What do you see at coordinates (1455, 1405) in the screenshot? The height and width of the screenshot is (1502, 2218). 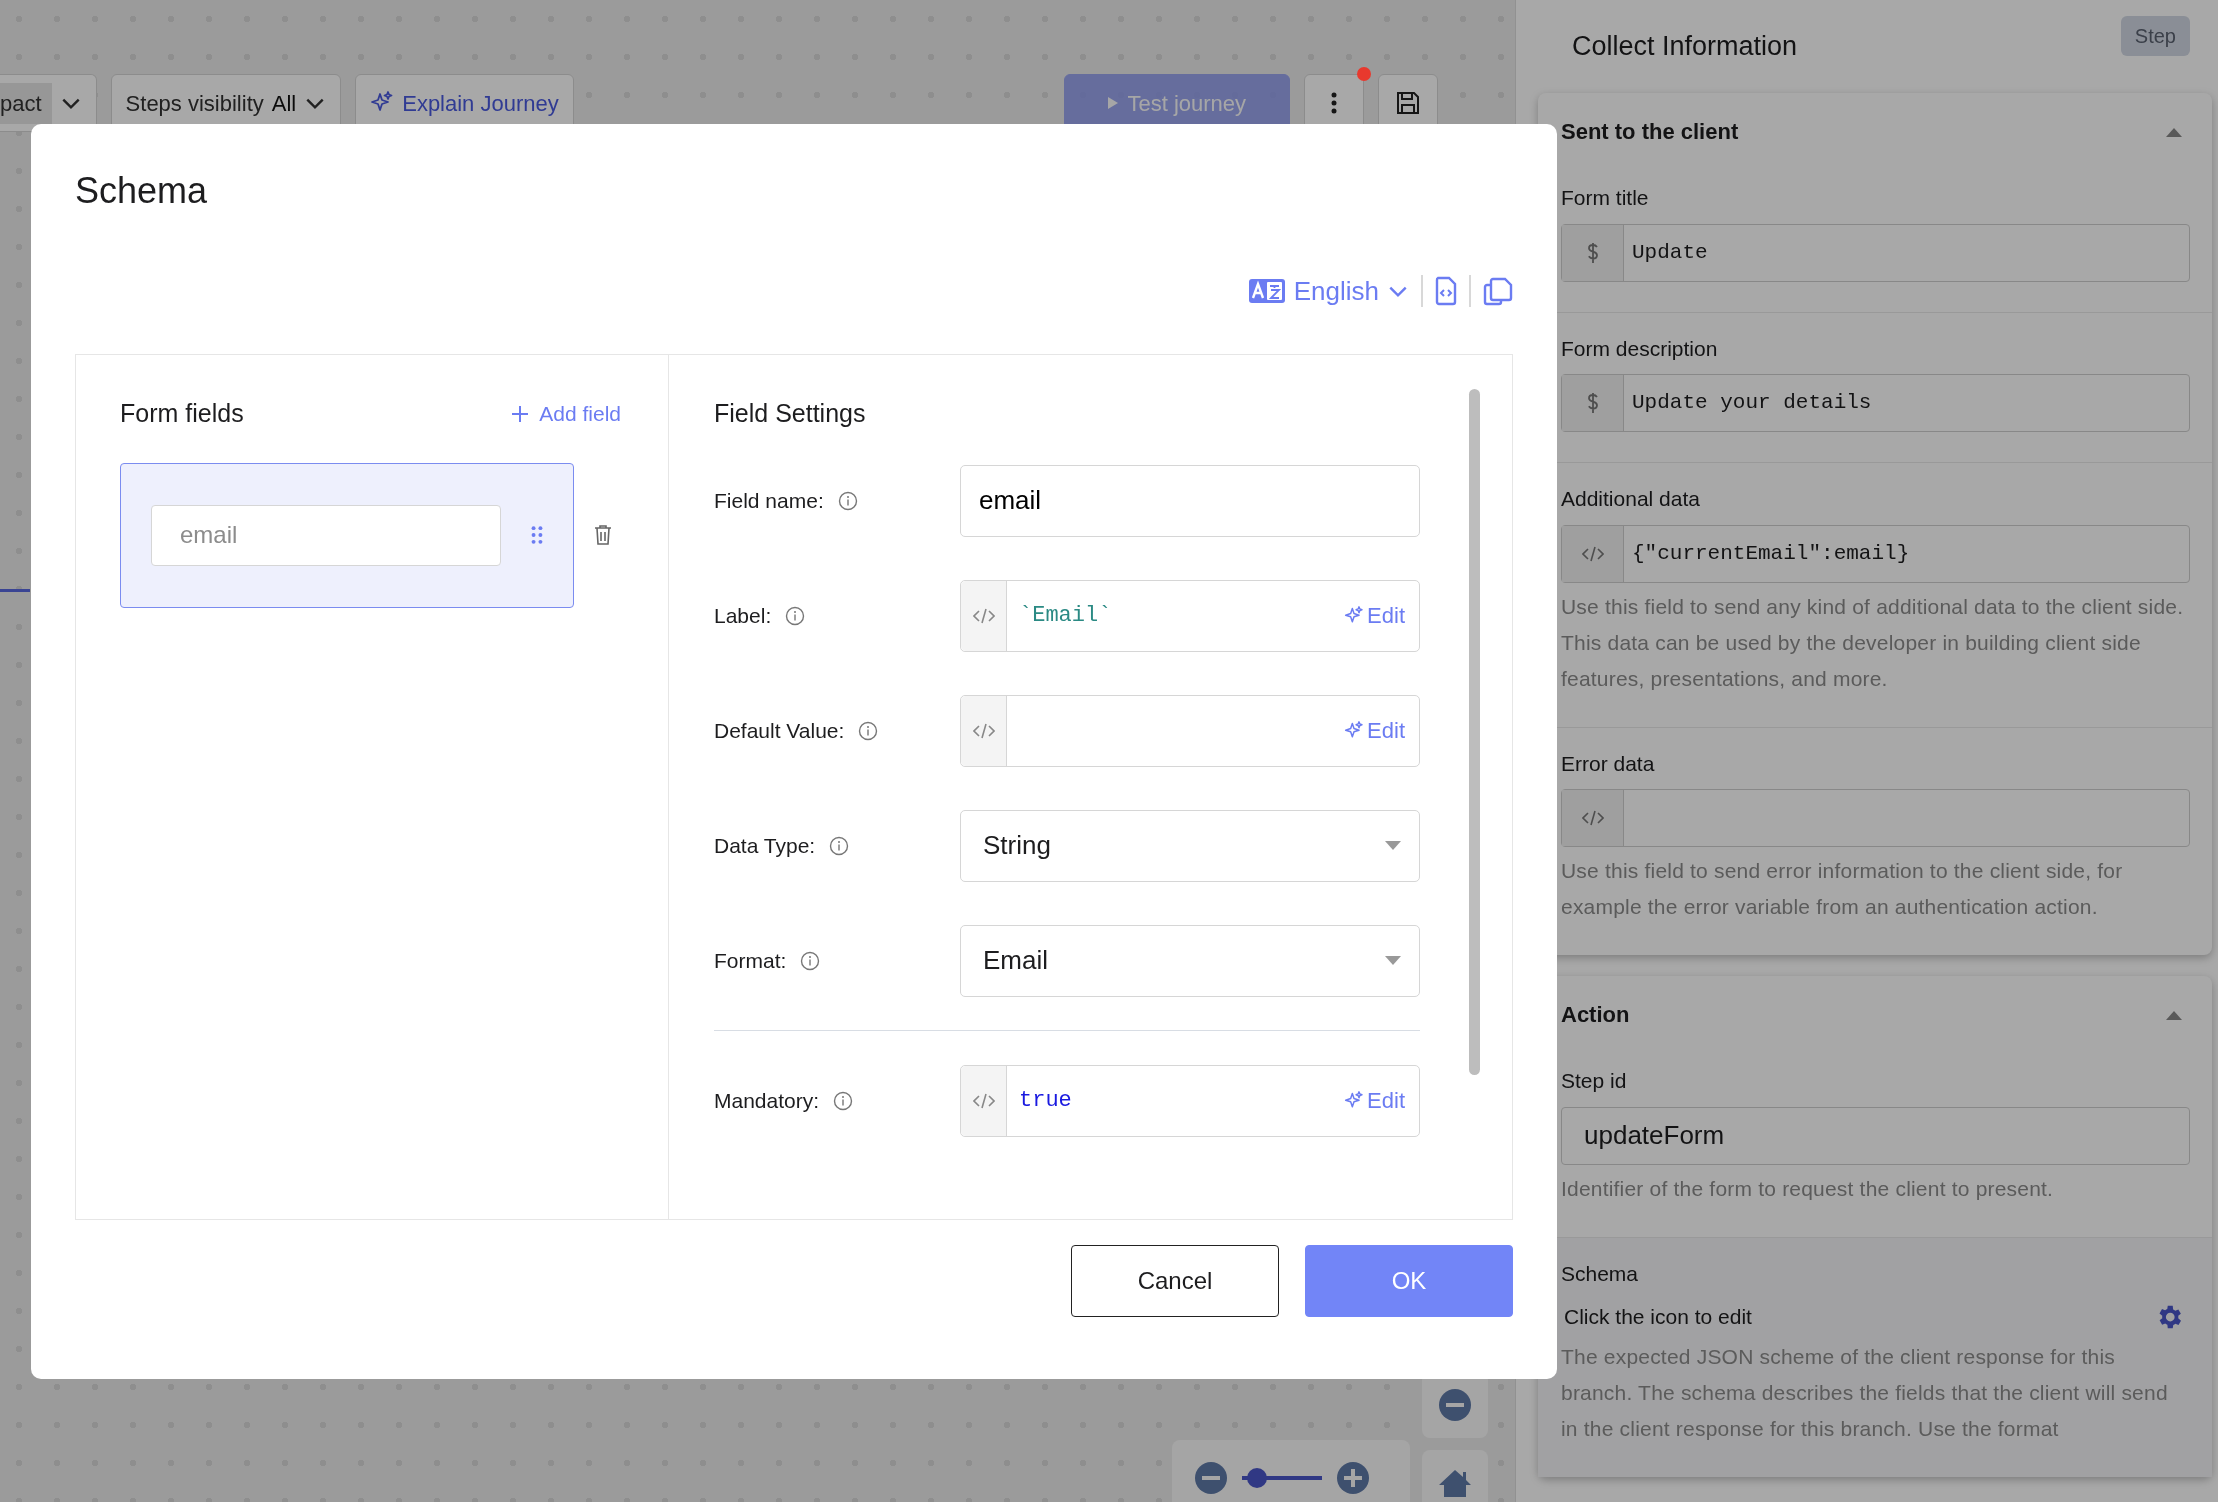 I see `minus-icon` at bounding box center [1455, 1405].